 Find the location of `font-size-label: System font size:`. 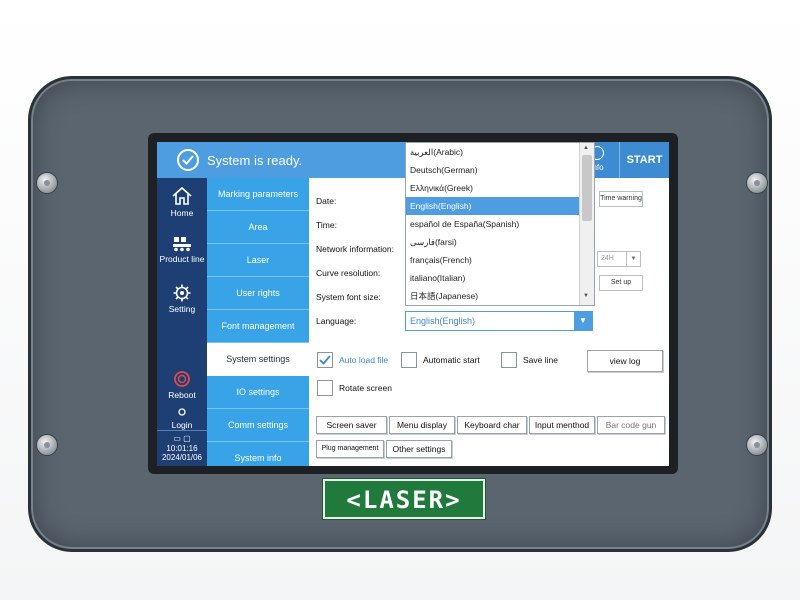

font-size-label: System font size: is located at coordinates (348, 297).